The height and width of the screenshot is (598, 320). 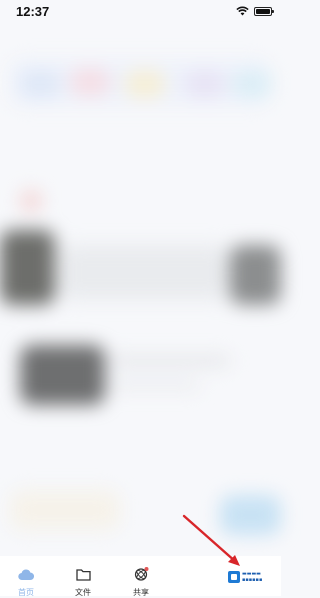 I want to click on status-bar: 12:37, so click(x=140, y=12).